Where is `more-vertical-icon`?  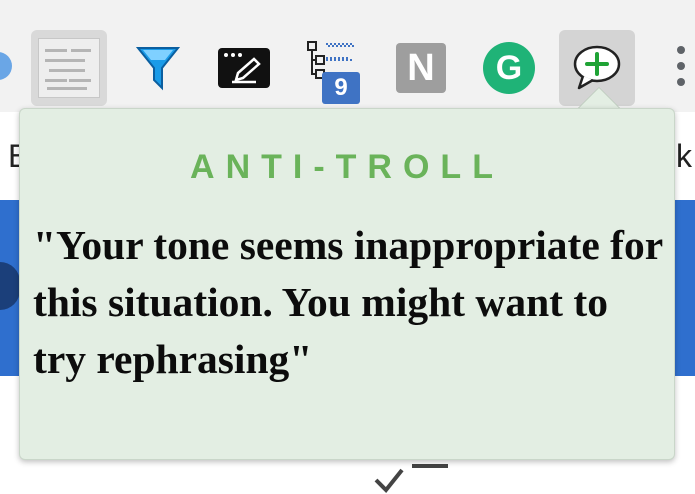 more-vertical-icon is located at coordinates (681, 68).